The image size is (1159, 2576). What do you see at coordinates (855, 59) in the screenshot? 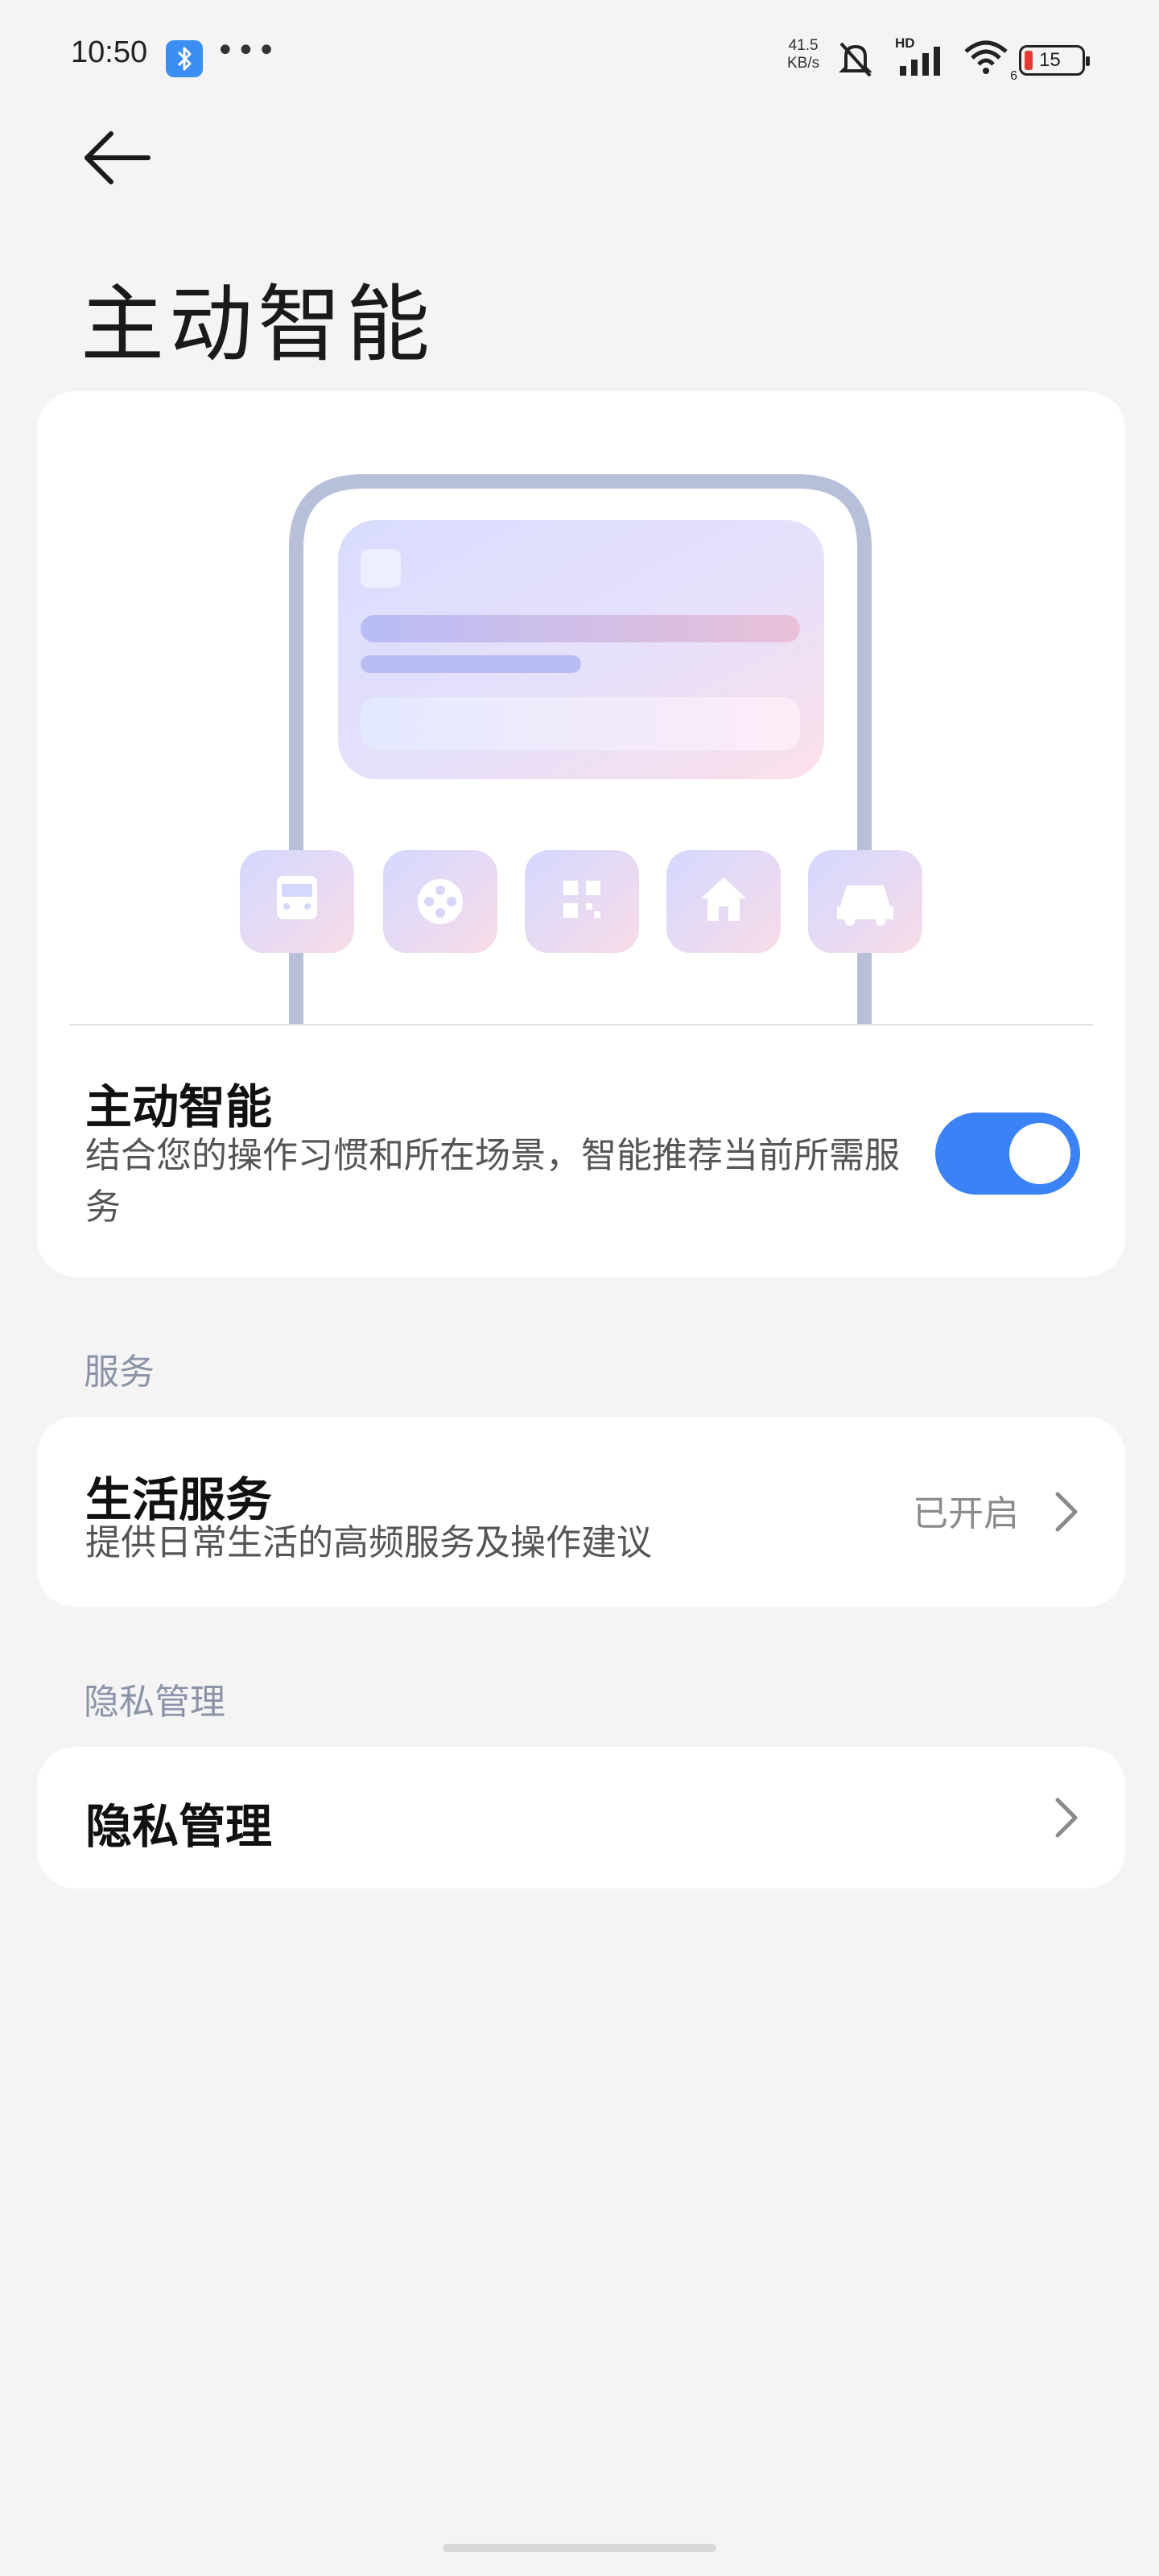
I see `mute-bell-icon` at bounding box center [855, 59].